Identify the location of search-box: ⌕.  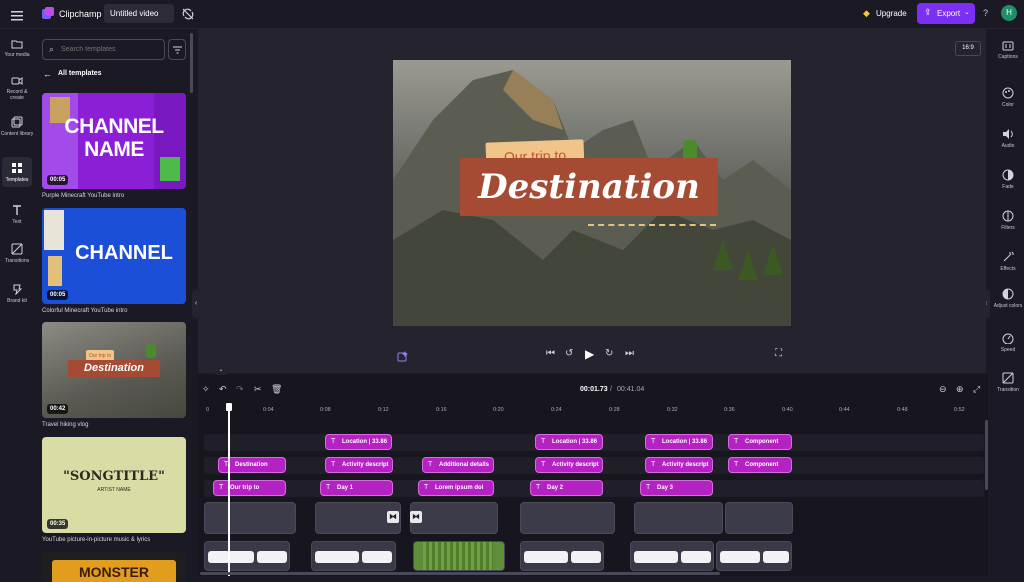
(103, 49).